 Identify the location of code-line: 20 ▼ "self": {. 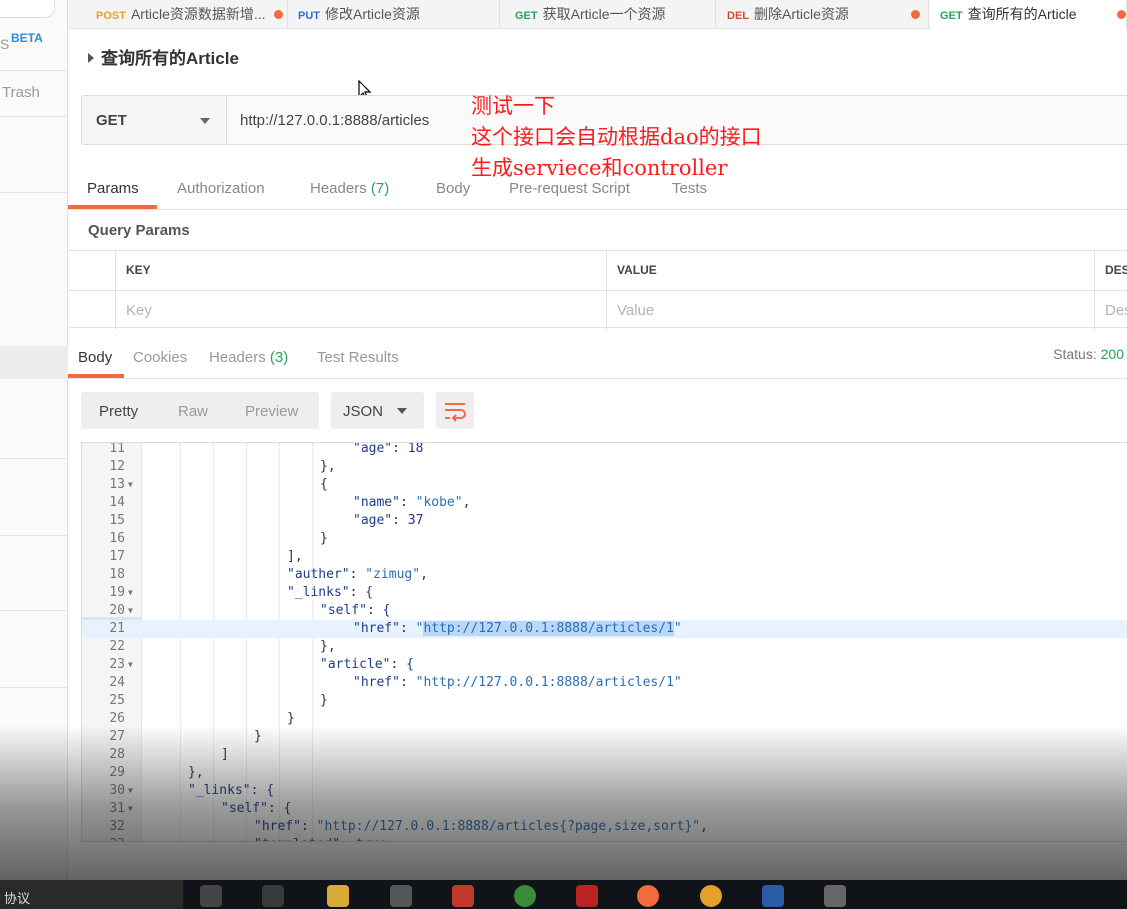
(604, 611).